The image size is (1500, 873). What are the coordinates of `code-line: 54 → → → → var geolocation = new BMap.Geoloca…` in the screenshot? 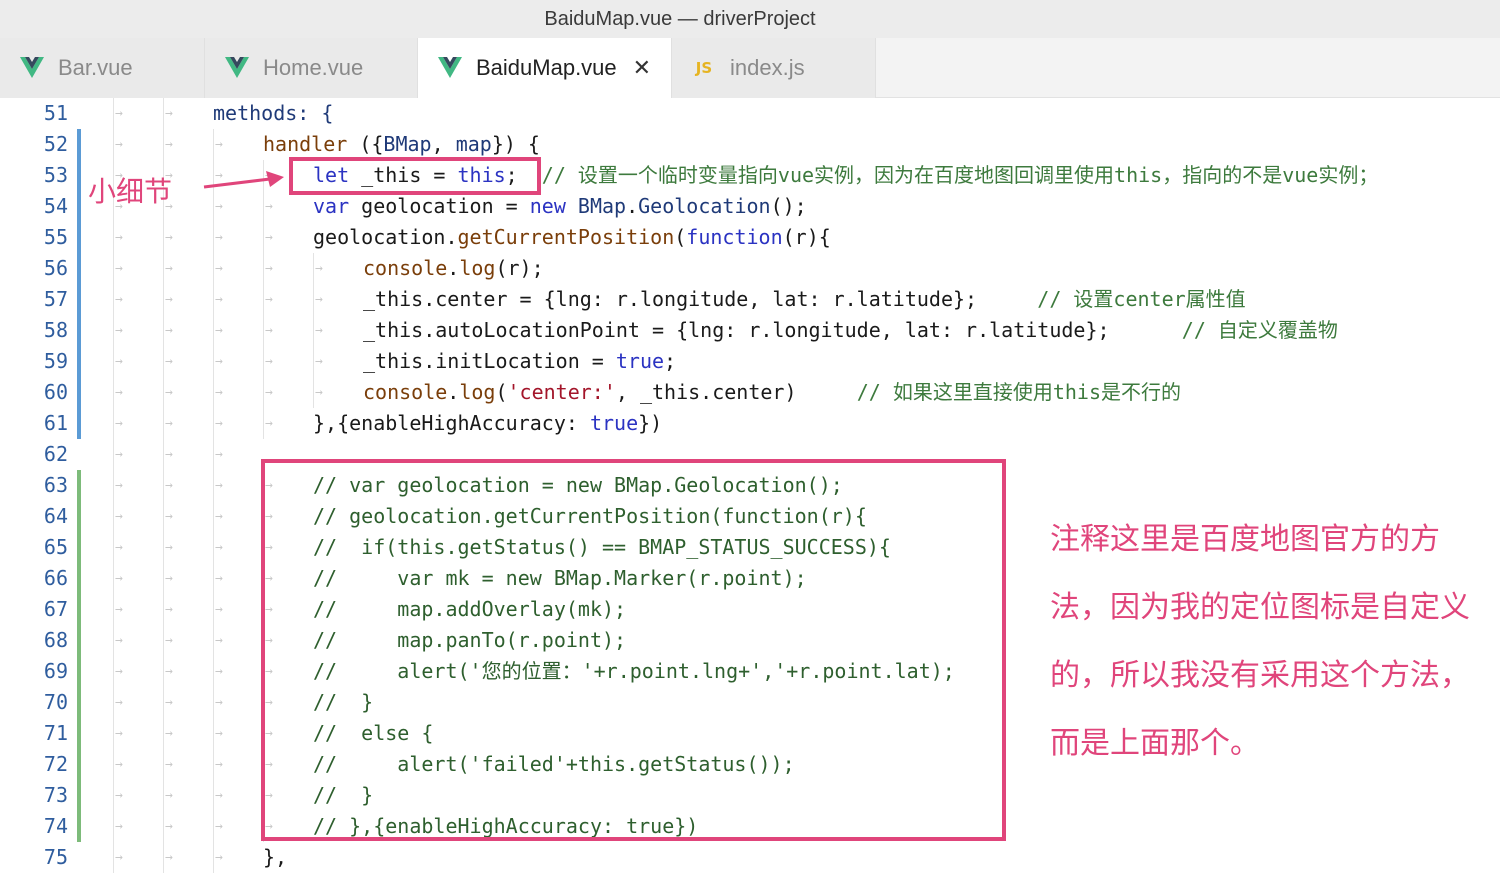 It's located at (750, 206).